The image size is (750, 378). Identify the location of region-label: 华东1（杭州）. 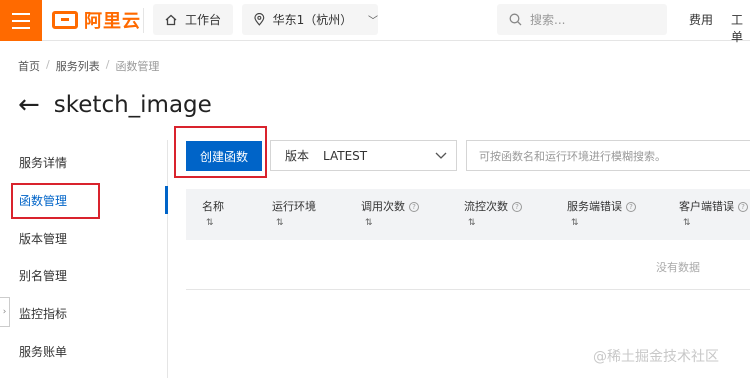
(312, 20).